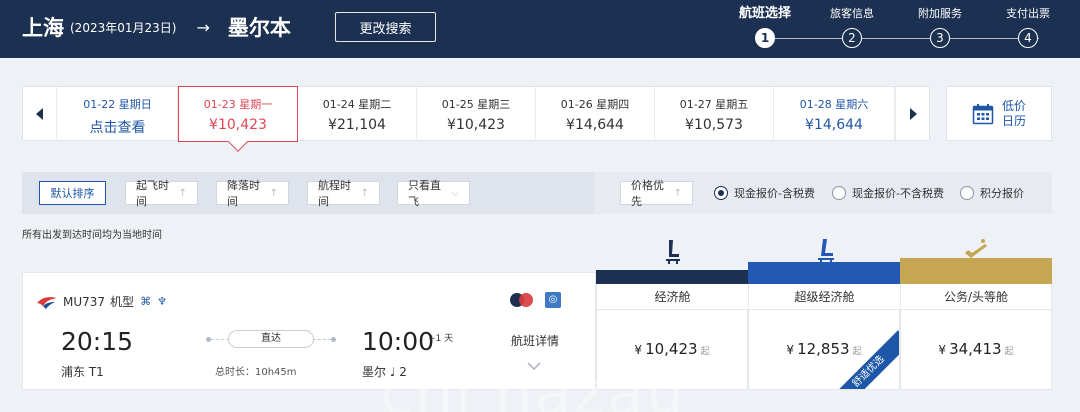 Image resolution: width=1080 pixels, height=412 pixels. Describe the element at coordinates (852, 27) in the screenshot. I see `step-passenger-info: 旅客信息 2` at that location.